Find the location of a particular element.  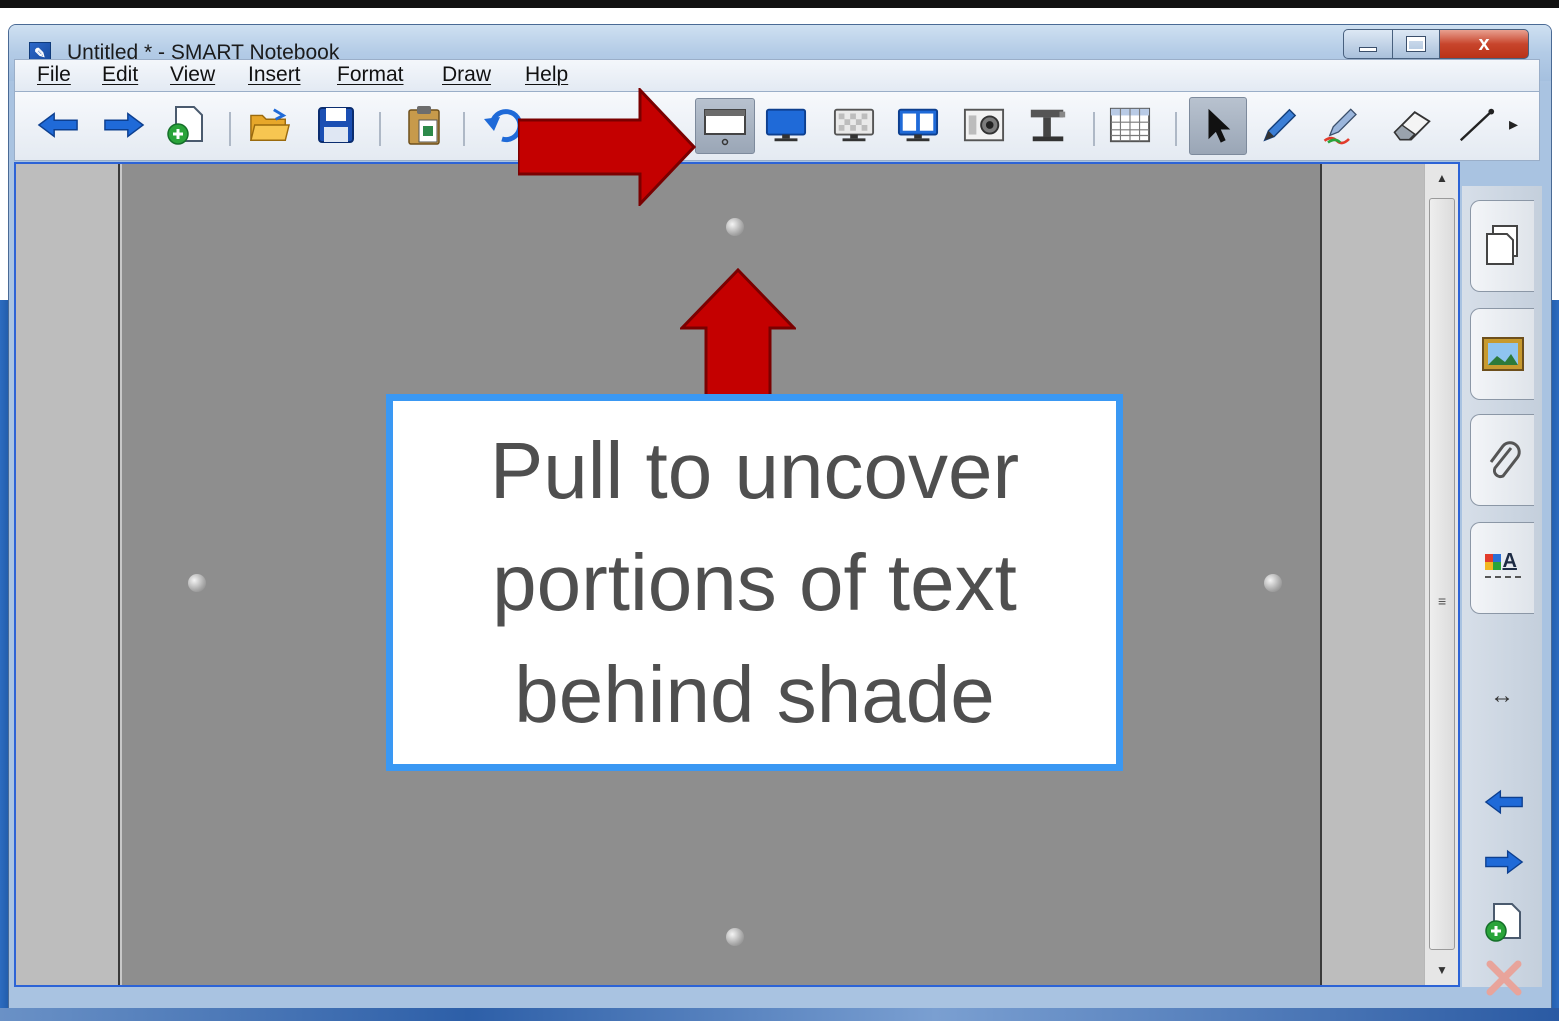

monitor-icon is located at coordinates (786, 125).